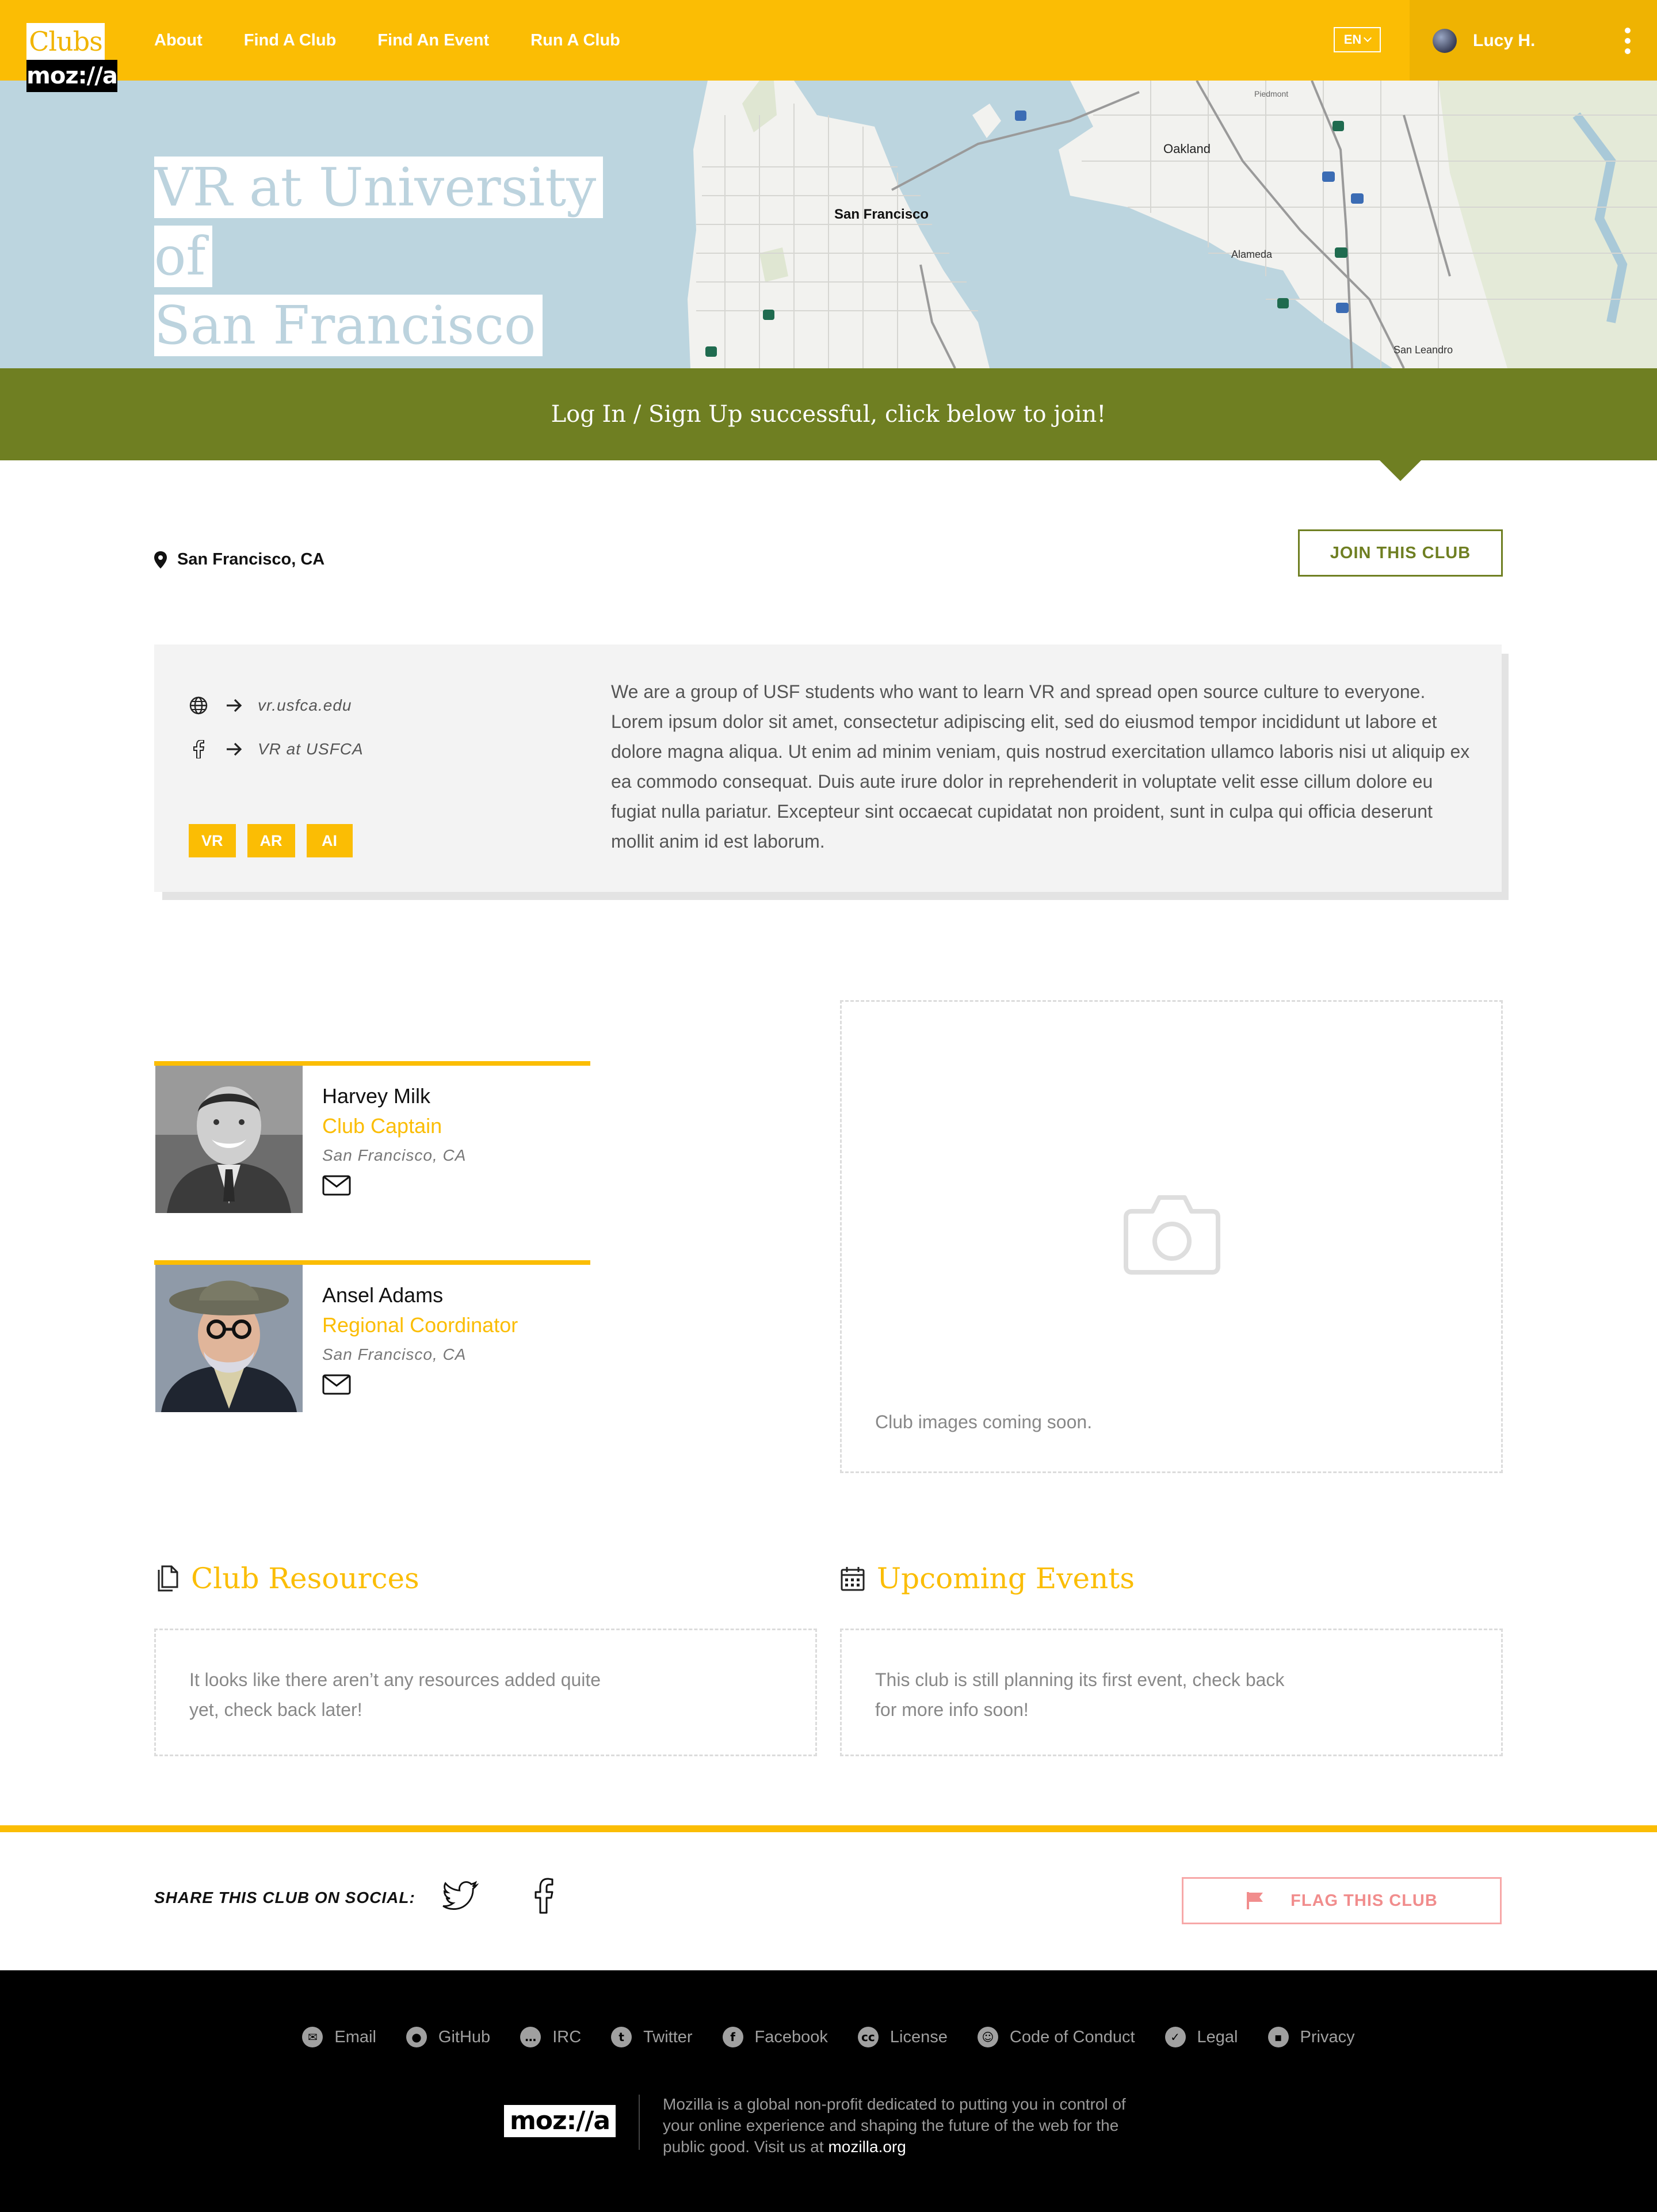 This screenshot has width=1657, height=2212. What do you see at coordinates (1368, 38) in the screenshot?
I see `chevron-down-icon` at bounding box center [1368, 38].